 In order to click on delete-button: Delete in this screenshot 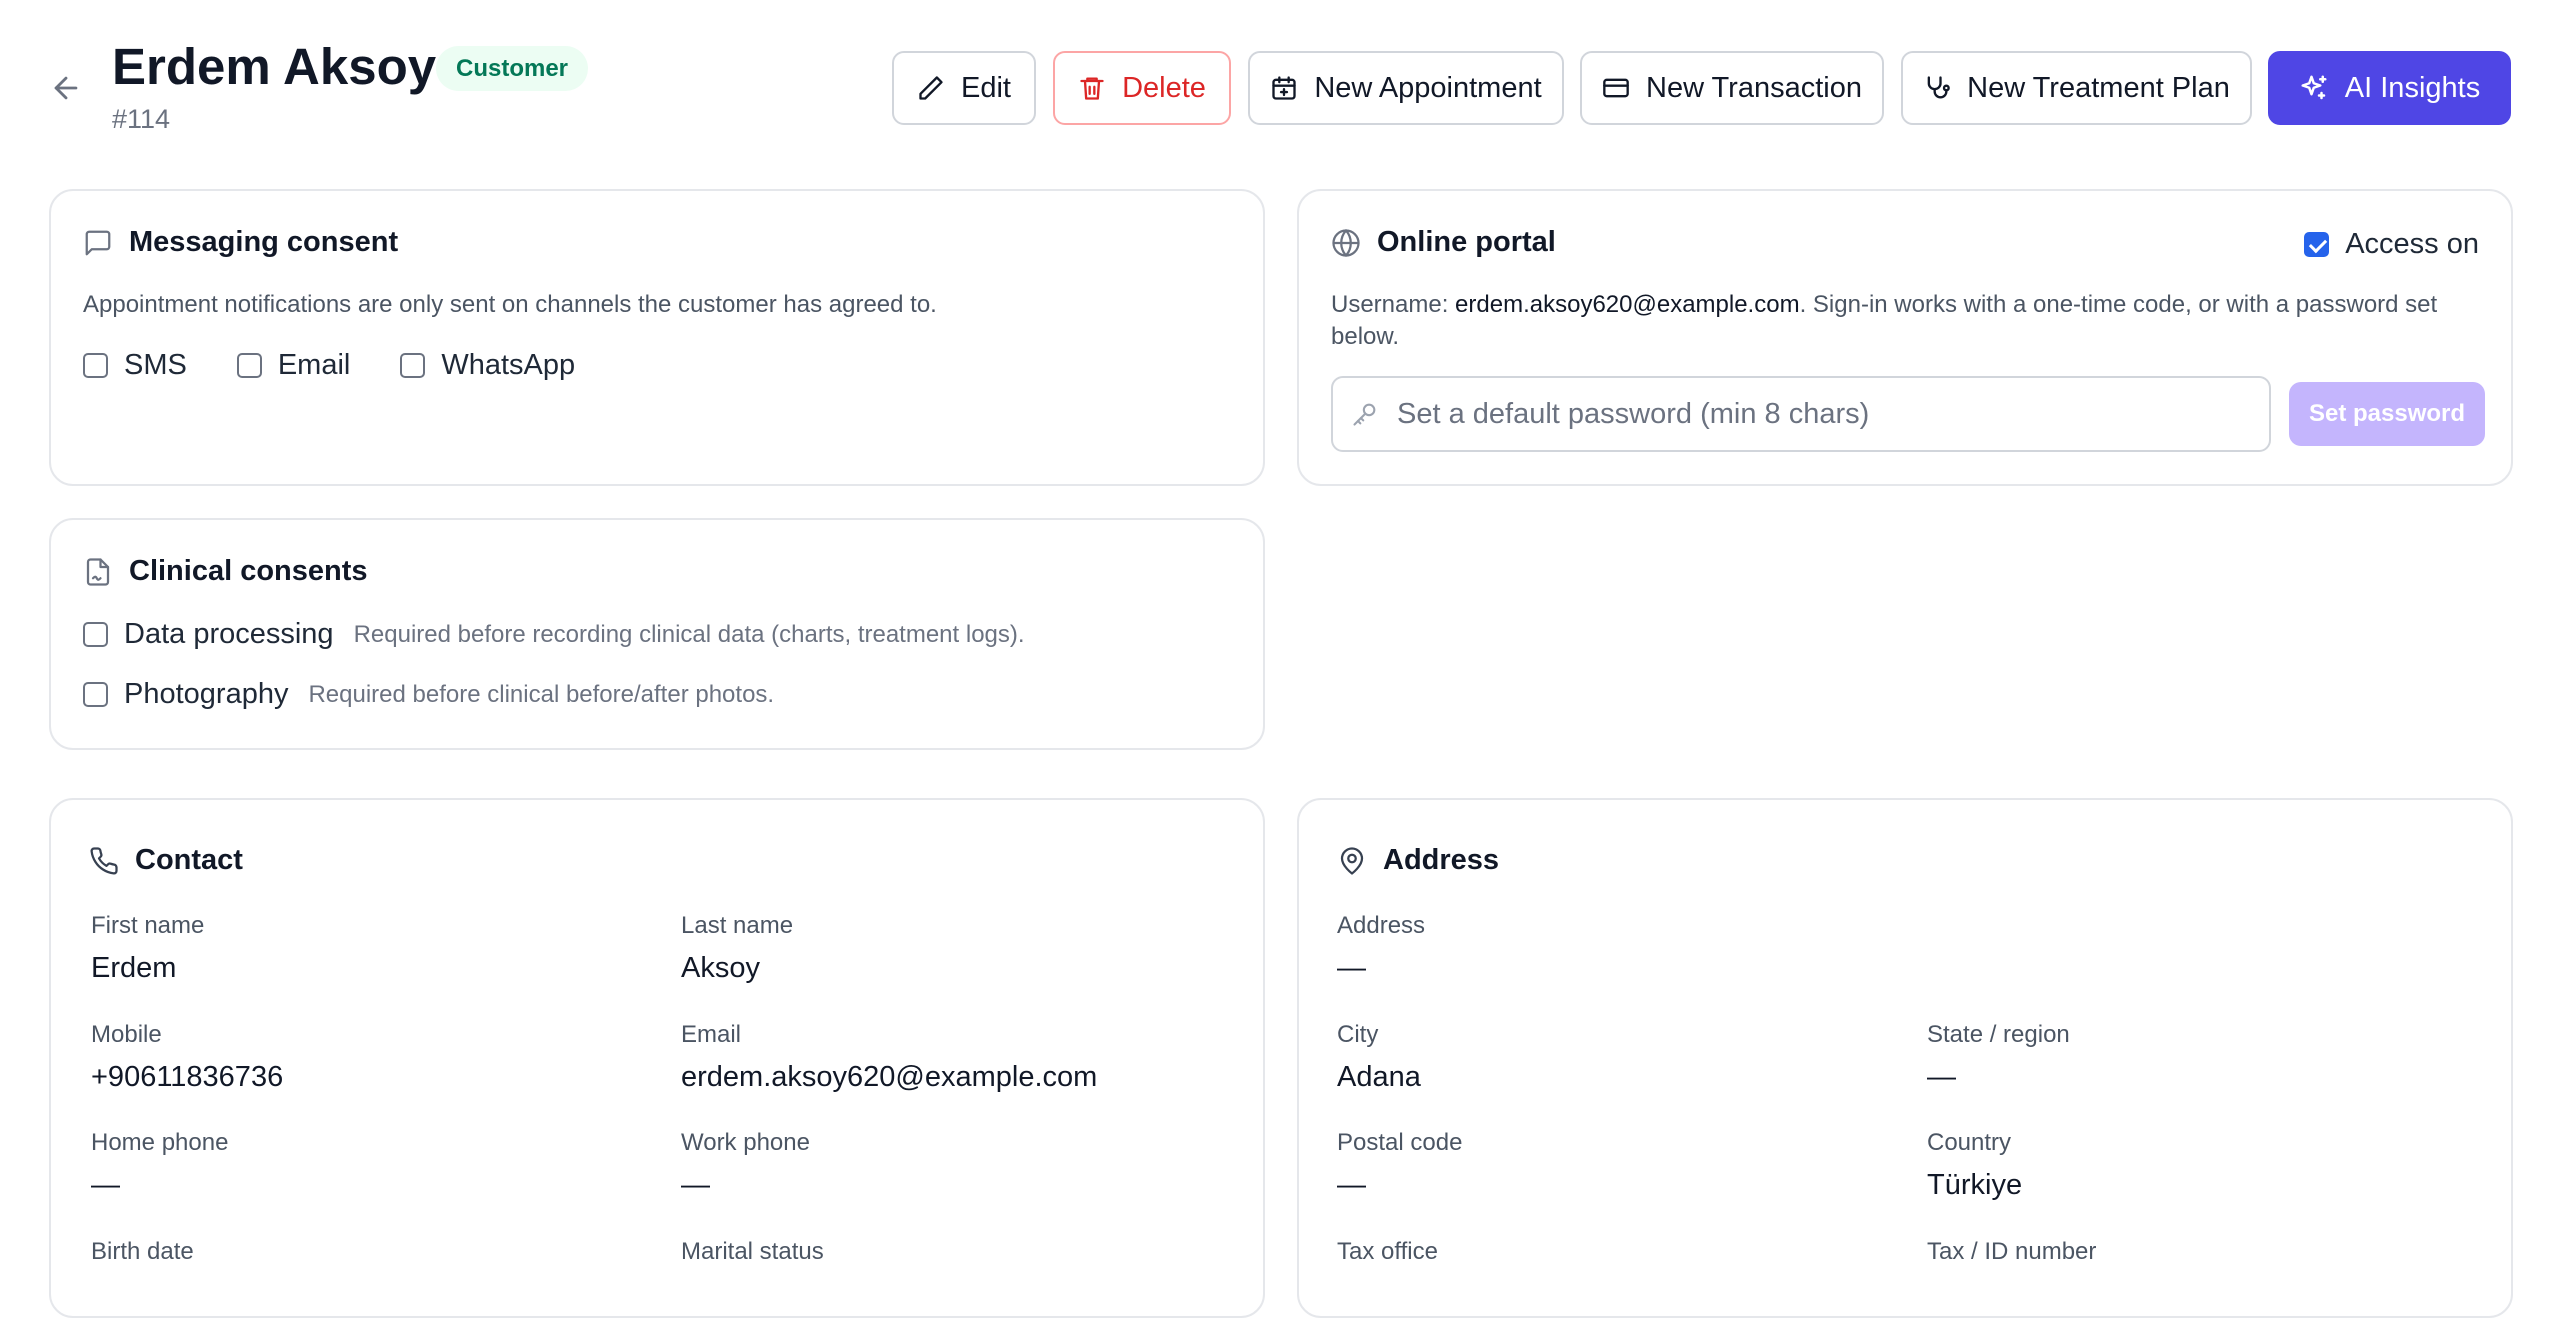, I will do `click(1142, 88)`.